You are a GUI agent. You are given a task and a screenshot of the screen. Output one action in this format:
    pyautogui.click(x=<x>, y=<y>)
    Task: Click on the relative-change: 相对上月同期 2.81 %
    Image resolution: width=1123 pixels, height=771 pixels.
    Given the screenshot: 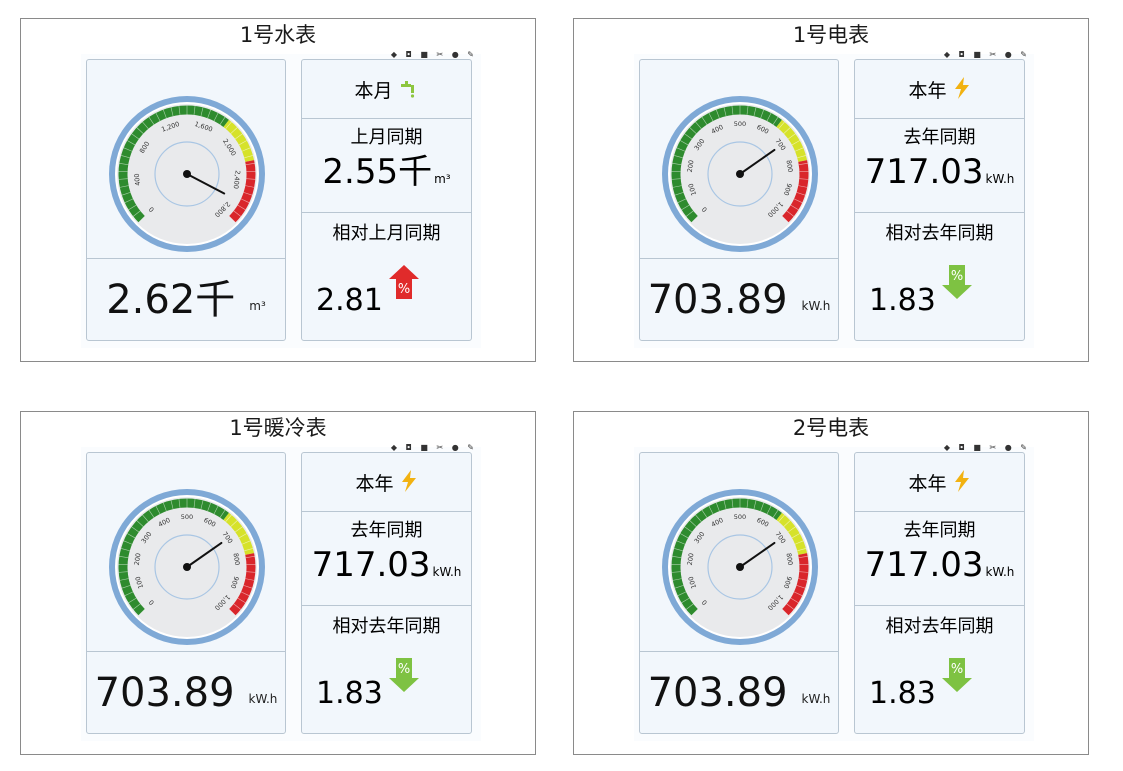 What is the action you would take?
    pyautogui.click(x=386, y=276)
    